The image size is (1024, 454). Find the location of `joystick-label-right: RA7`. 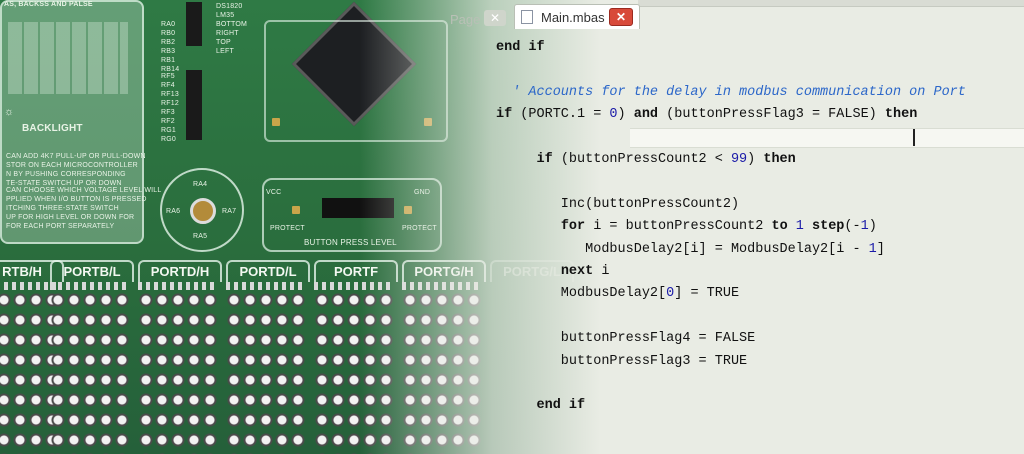

joystick-label-right: RA7 is located at coordinates (229, 211).